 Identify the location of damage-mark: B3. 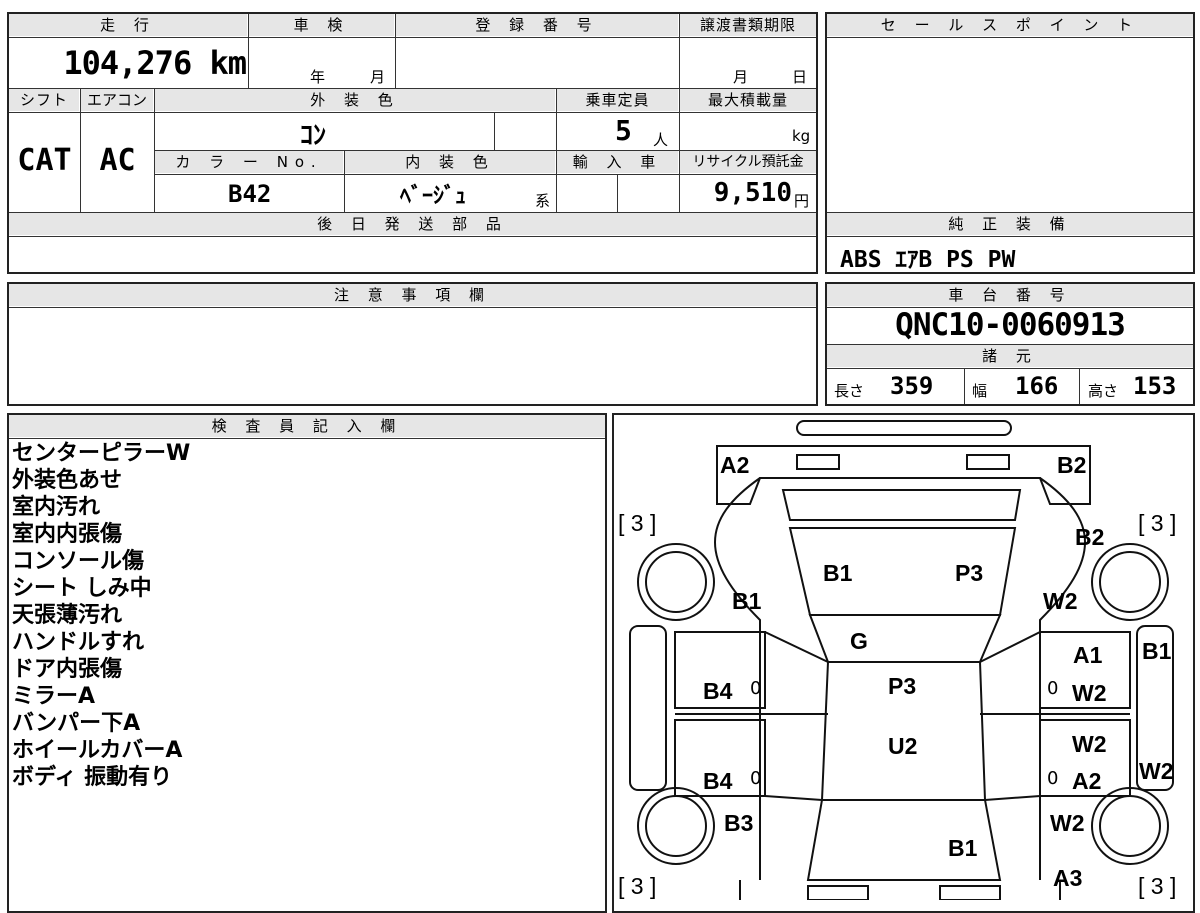
(739, 823).